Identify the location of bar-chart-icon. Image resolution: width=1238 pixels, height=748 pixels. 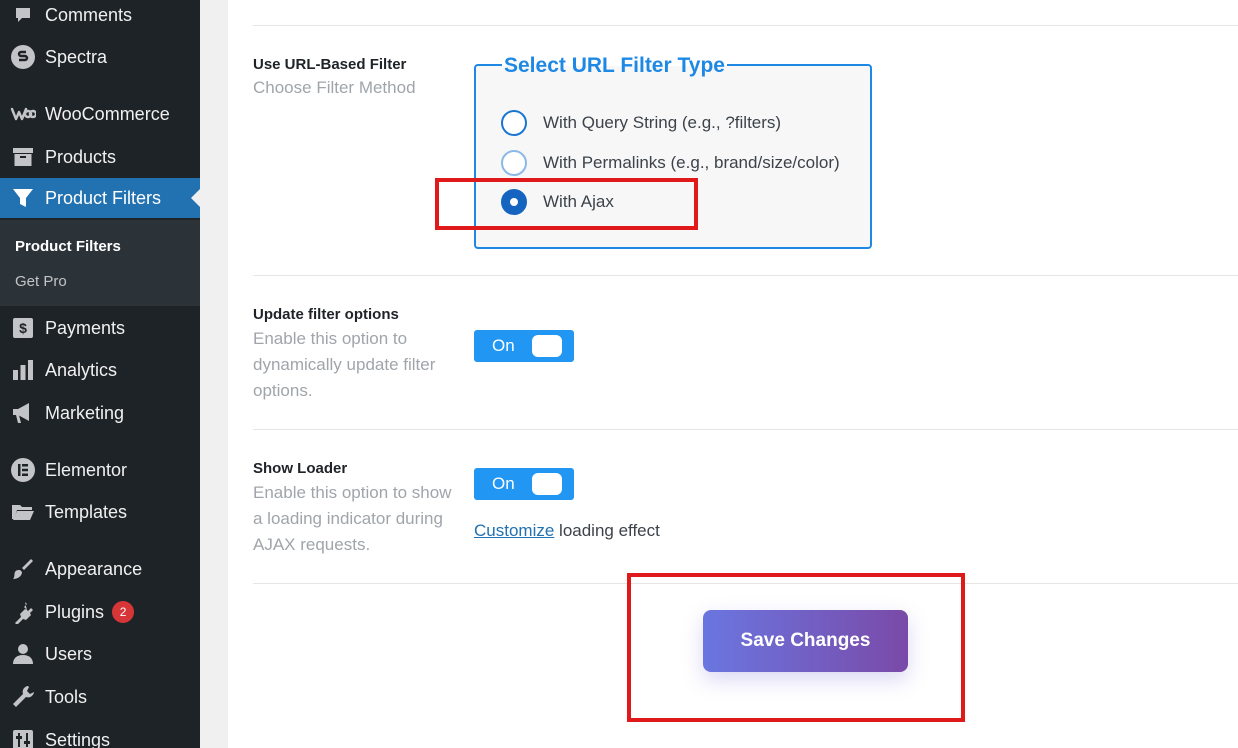
(23, 370).